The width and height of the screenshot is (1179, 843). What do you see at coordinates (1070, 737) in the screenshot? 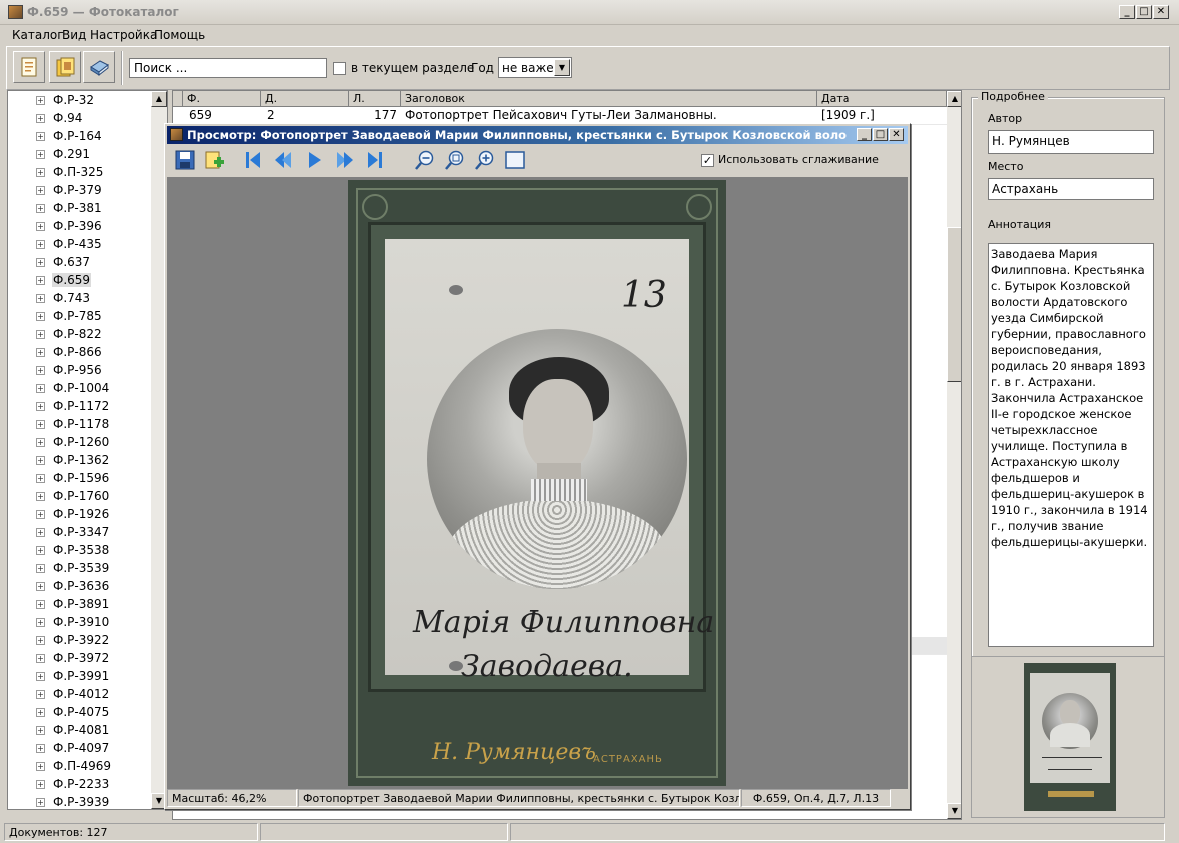
I see `photo-thumbnail` at bounding box center [1070, 737].